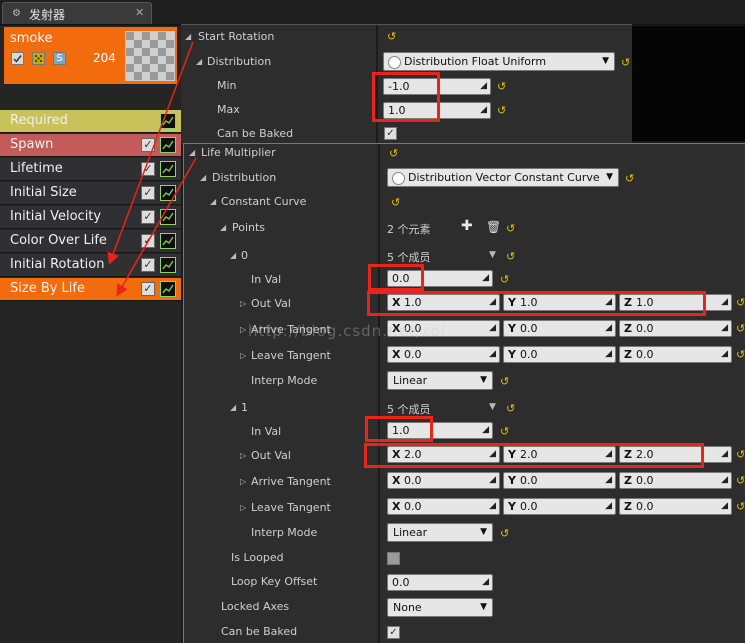 Image resolution: width=745 pixels, height=643 pixels. I want to click on module-item: Initial Velocity ✓, so click(90, 217).